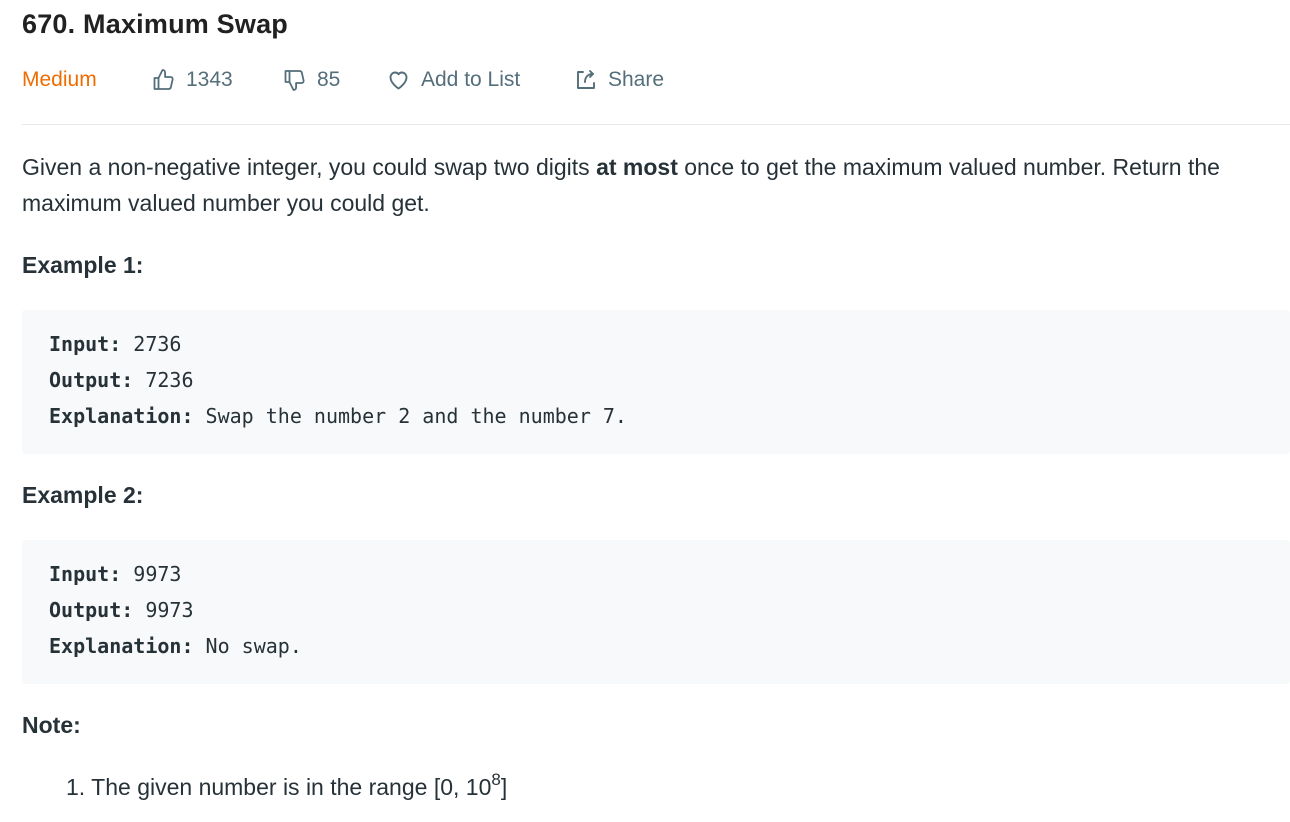  Describe the element at coordinates (59, 79) in the screenshot. I see `difficulty-label: Medium` at that location.